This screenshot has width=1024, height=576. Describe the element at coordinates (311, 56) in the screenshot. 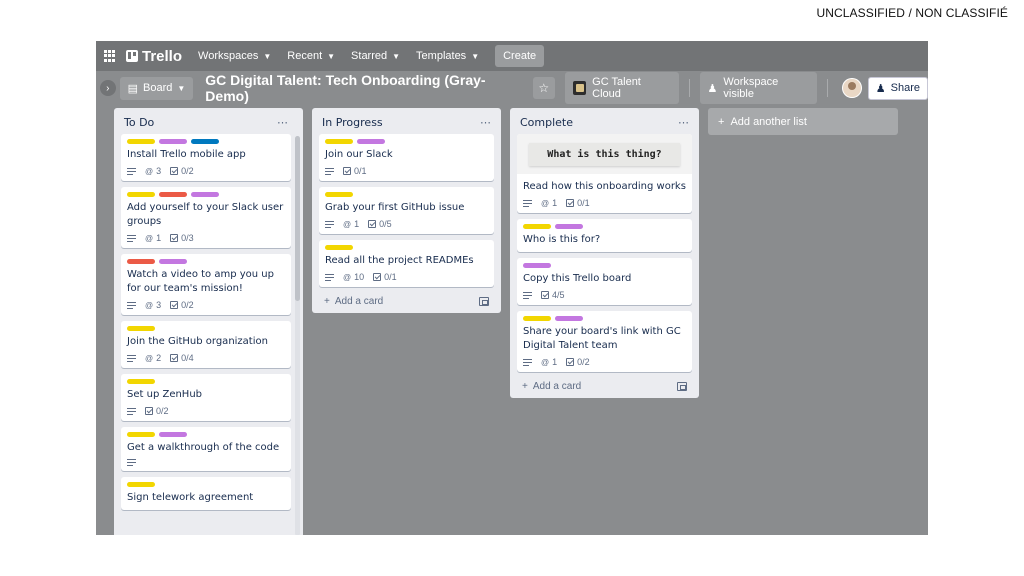

I see `nav-recent: Recent ▼` at that location.